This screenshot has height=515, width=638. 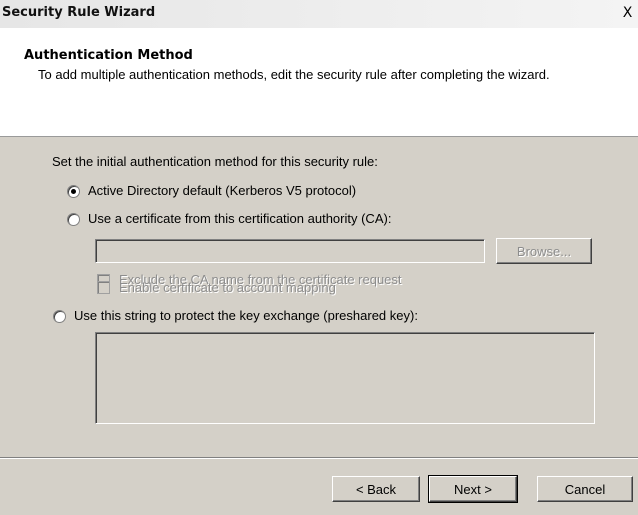 I want to click on cancel-button: Cancel, so click(x=585, y=489).